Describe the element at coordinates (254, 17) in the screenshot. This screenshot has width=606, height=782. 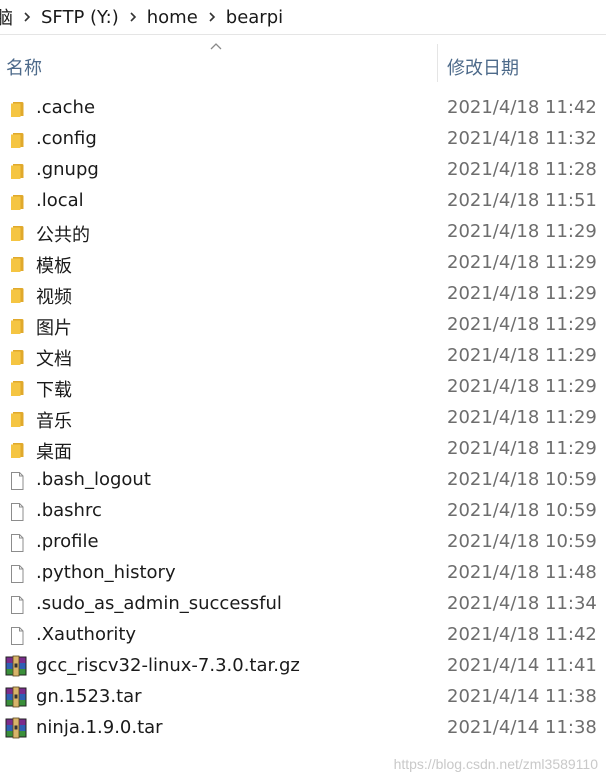
I see `breadcrumb-item: bearpi` at that location.